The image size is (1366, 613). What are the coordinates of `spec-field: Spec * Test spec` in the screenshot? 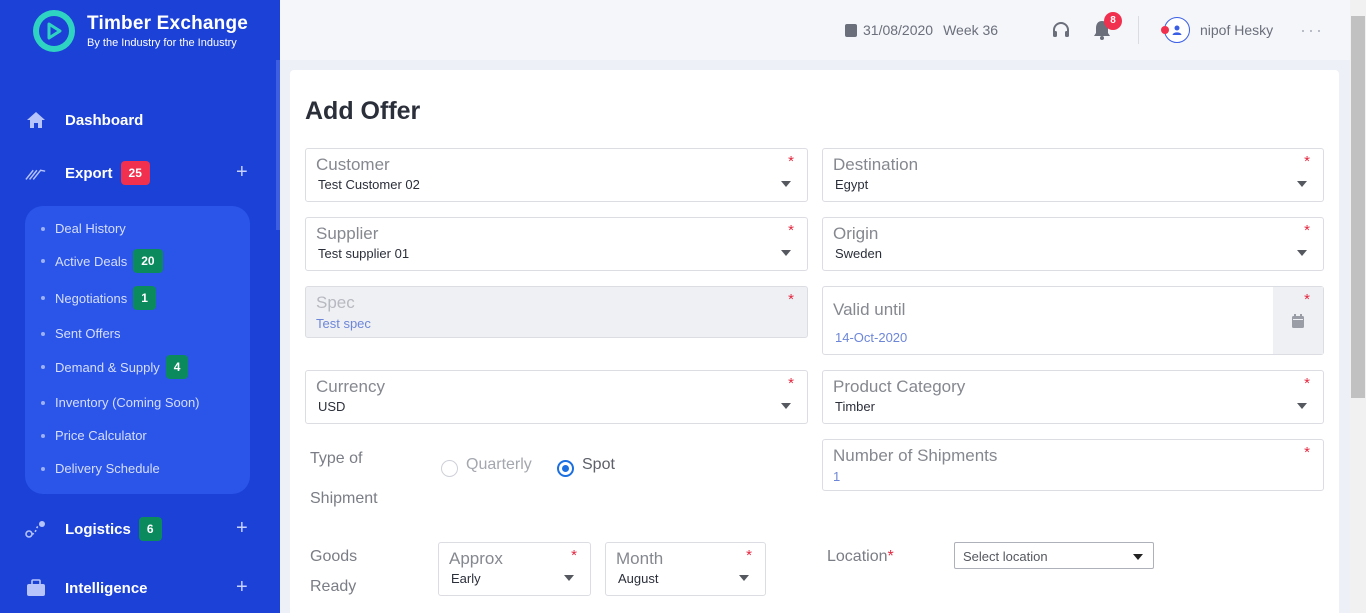 It's located at (556, 312).